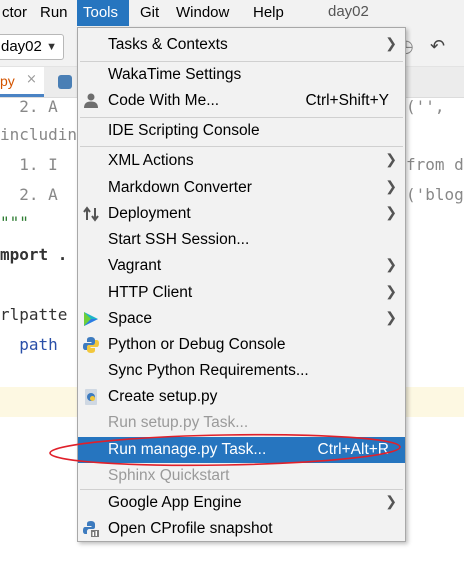 This screenshot has width=464, height=566. Describe the element at coordinates (241, 101) in the screenshot. I see `menu-item-code-with-me: Code With Me... Ctrl+Shift+Y` at that location.